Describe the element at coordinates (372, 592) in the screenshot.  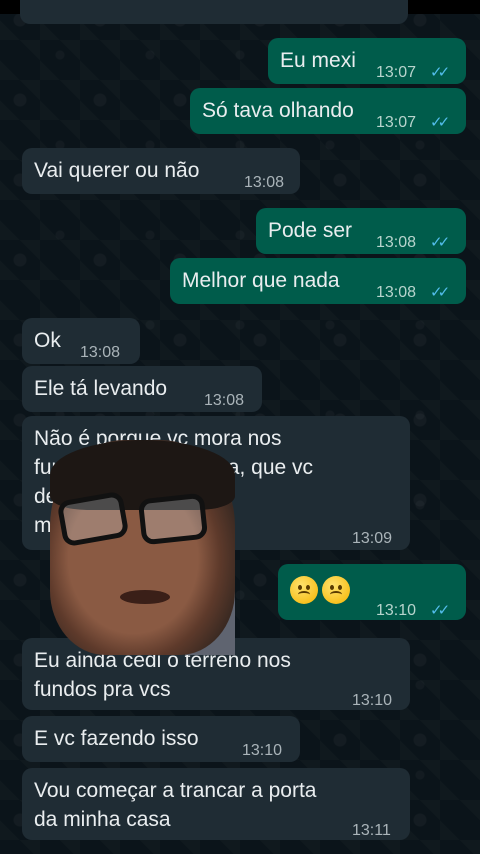
I see `message-bubble-outgoing: 13:10 ✓✓` at that location.